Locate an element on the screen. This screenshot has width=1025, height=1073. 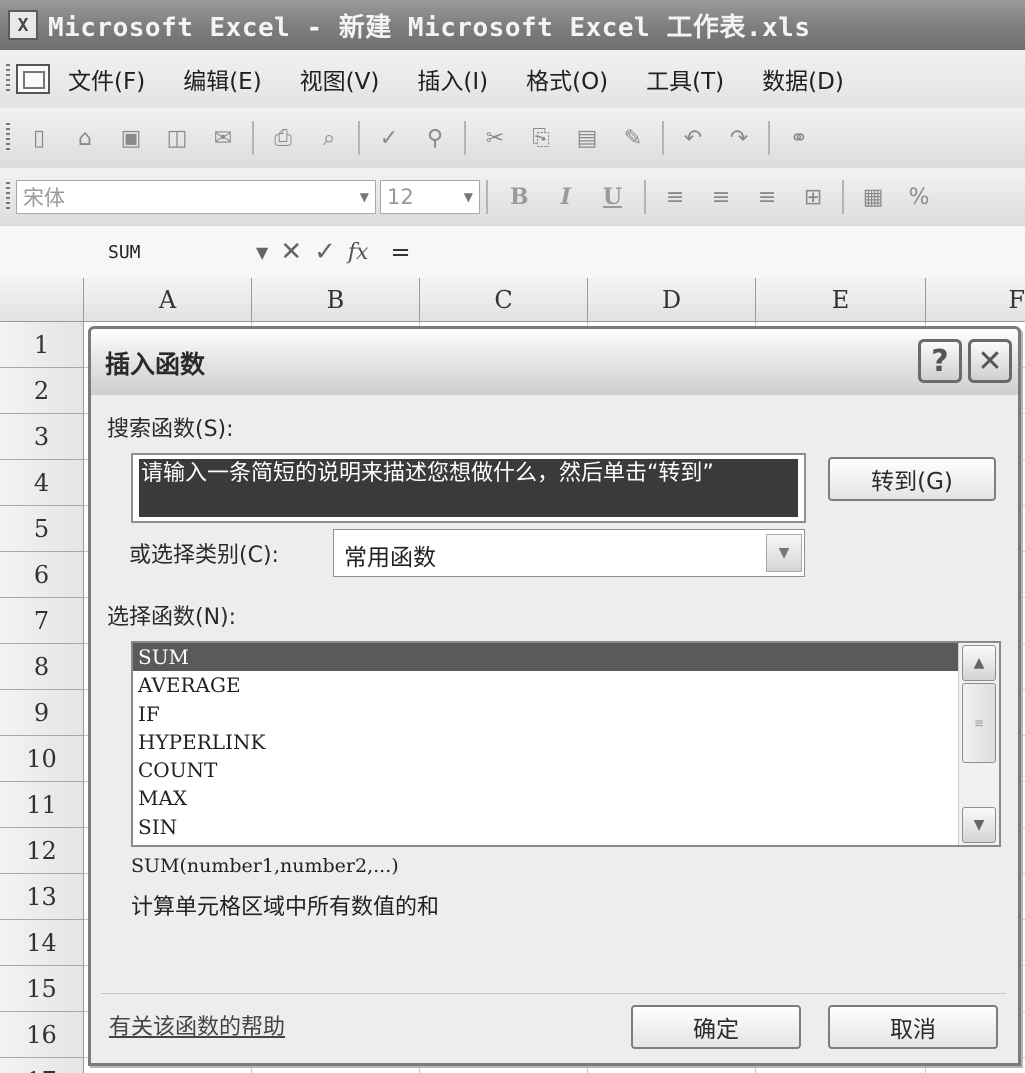
help-question-icon: ? is located at coordinates (940, 361).